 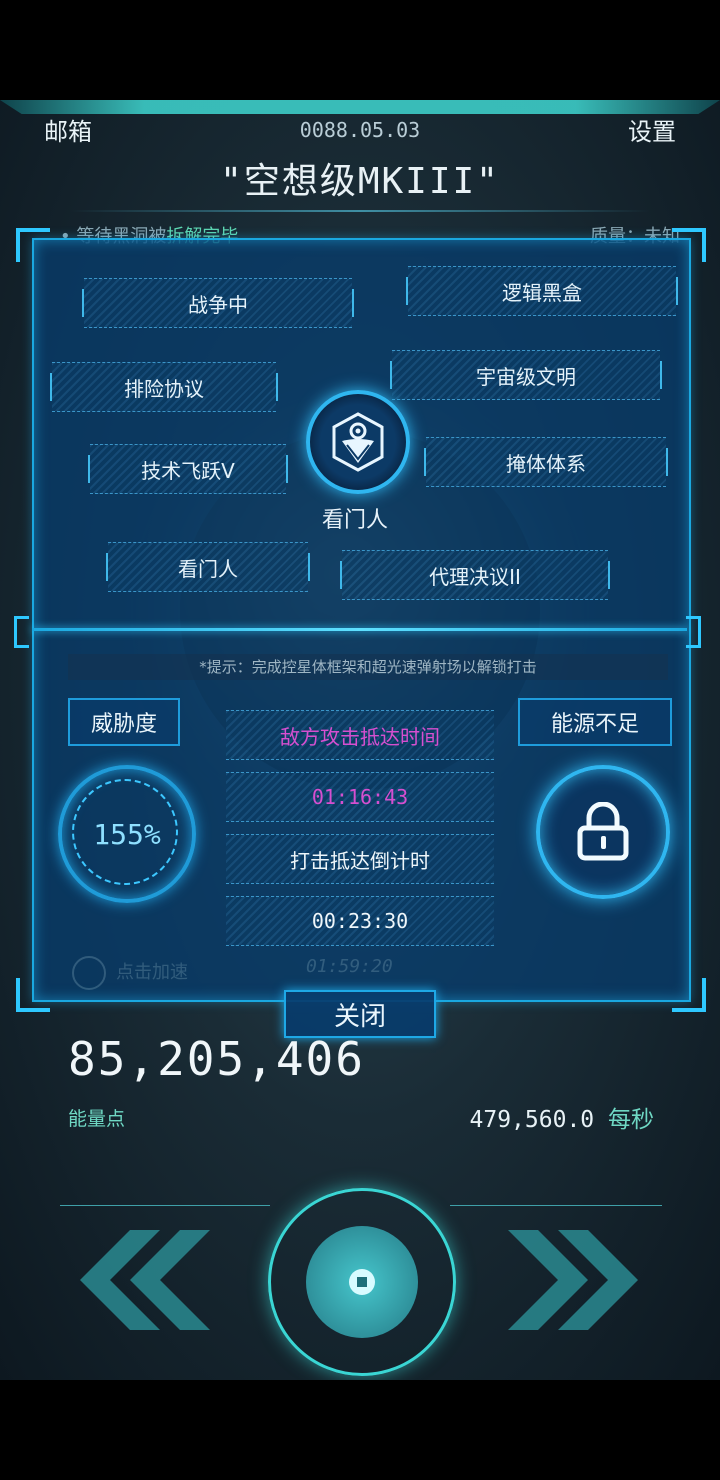 I want to click on energy-points-value: 85,205,406, so click(x=216, y=1059).